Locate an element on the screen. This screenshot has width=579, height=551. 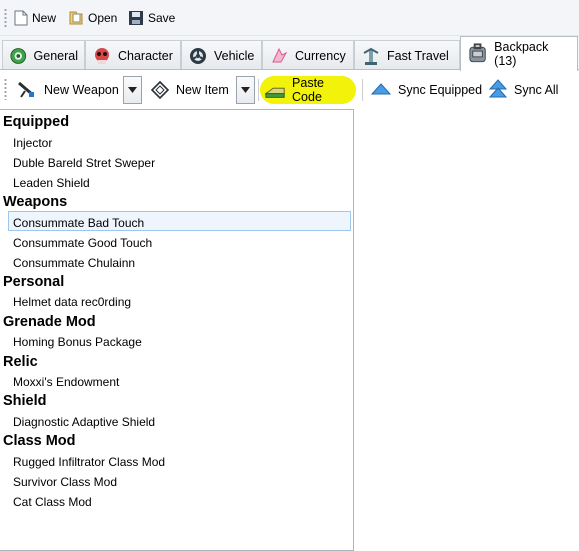
save-button: Save is located at coordinates (151, 18).